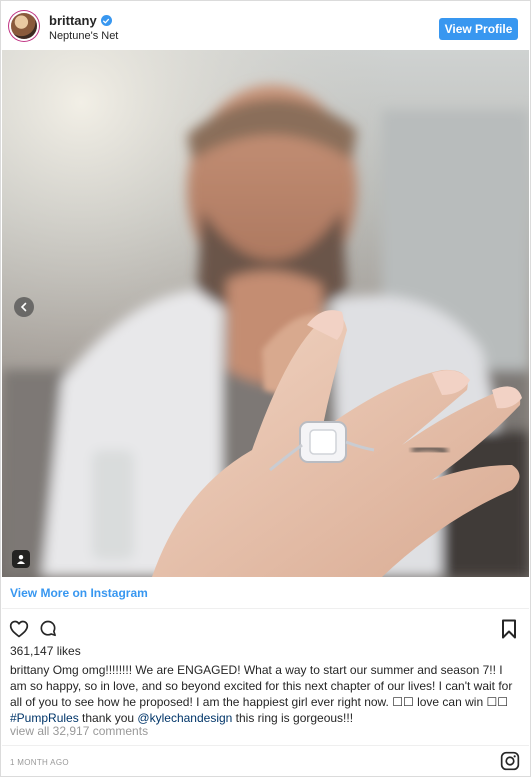 The image size is (531, 777). I want to click on view-more-link: View More on Instagram, so click(79, 593).